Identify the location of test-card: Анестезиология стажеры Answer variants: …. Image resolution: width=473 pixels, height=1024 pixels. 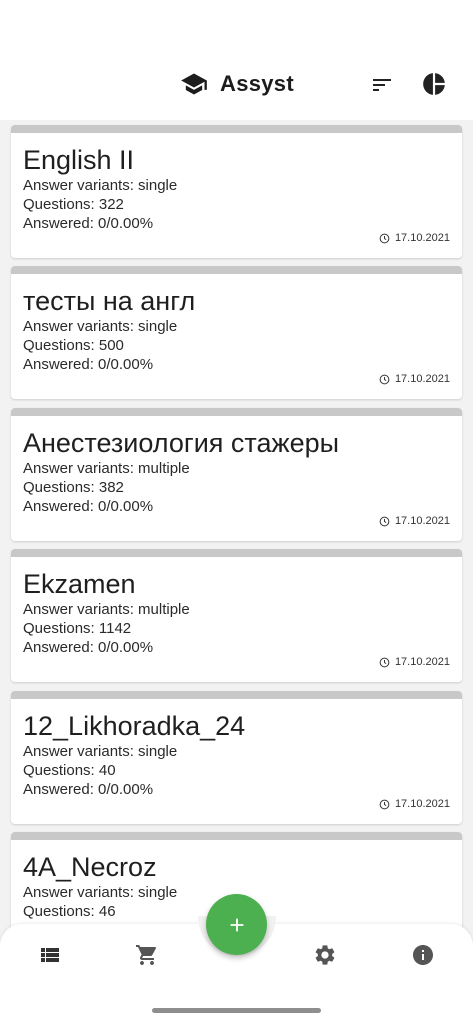
(236, 474).